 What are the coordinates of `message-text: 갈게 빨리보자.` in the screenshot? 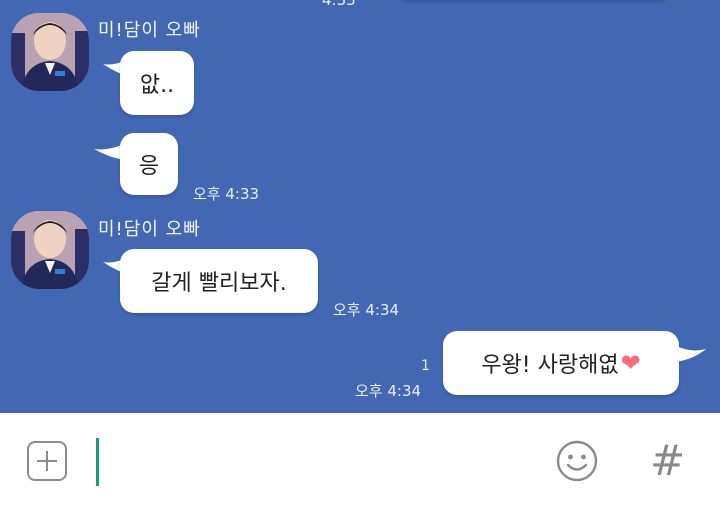 It's located at (219, 283).